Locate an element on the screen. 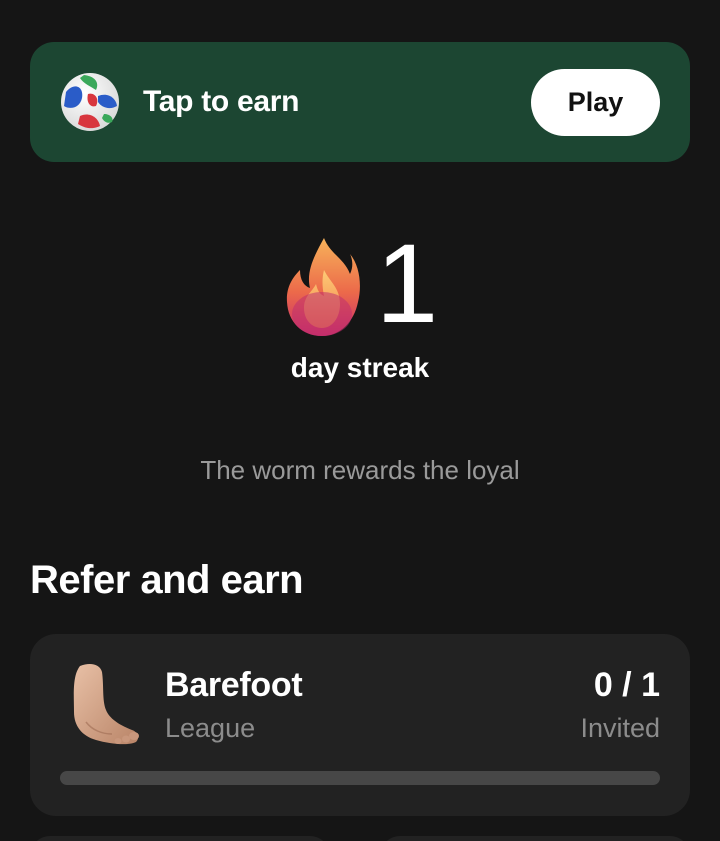 This screenshot has width=720, height=841. invited-count: 0 / 1 is located at coordinates (626, 685).